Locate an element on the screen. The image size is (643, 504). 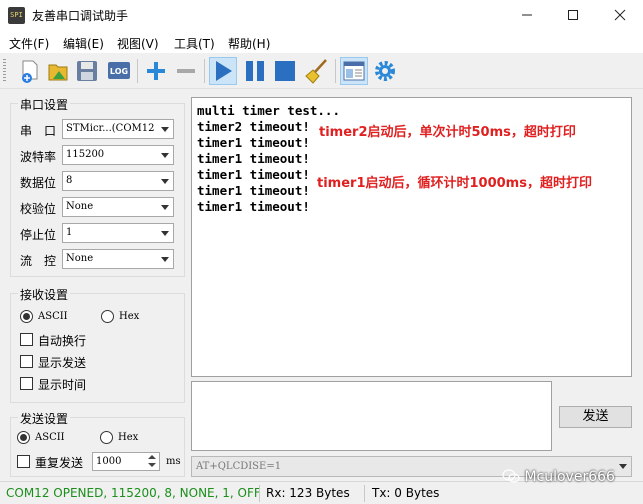
send-ascii-label: ASCII is located at coordinates (50, 437).